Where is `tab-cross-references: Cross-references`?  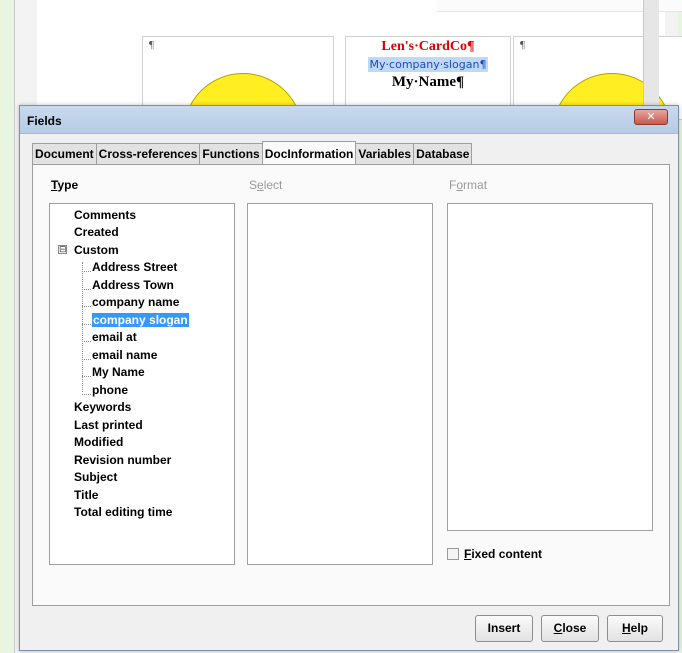
tab-cross-references: Cross-references is located at coordinates (148, 154).